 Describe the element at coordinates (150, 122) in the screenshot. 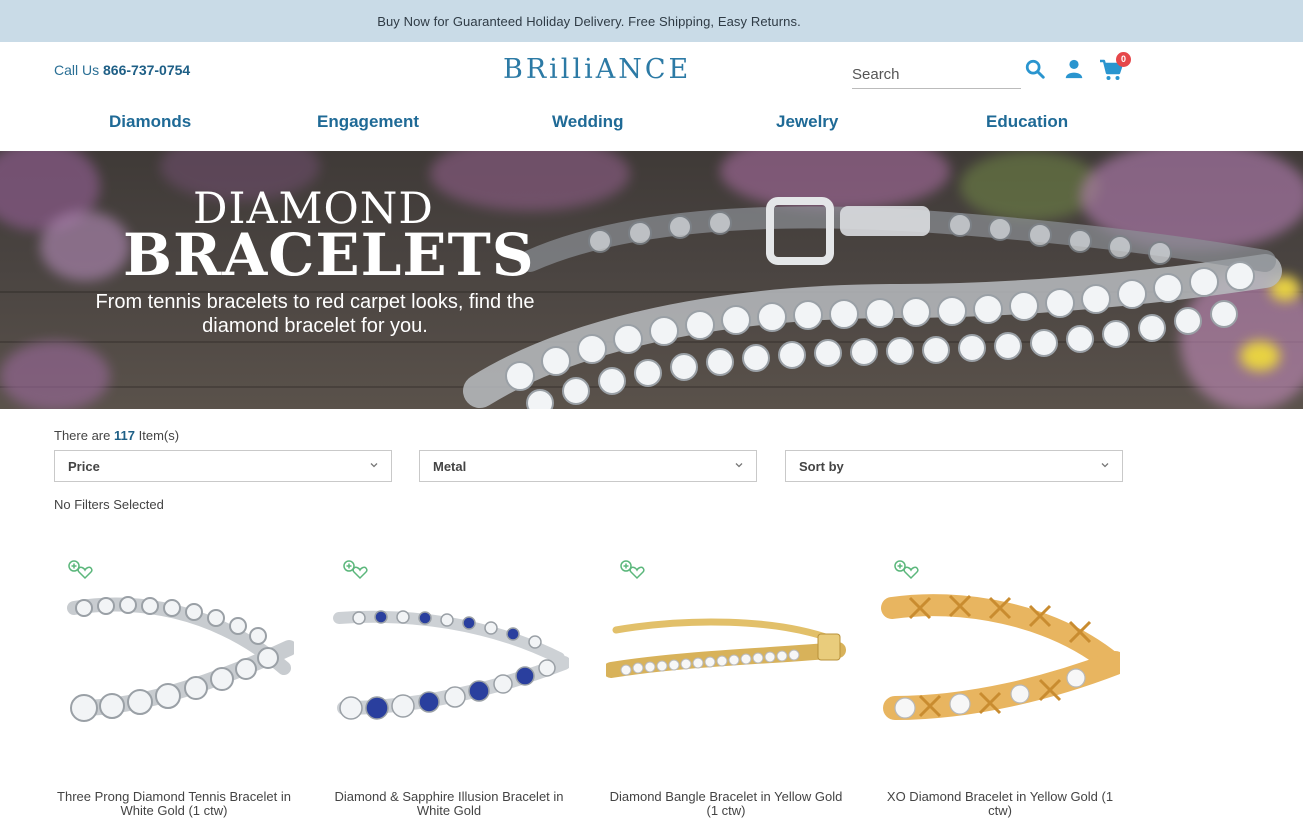

I see `nav-item-diamonds: Diamonds` at that location.